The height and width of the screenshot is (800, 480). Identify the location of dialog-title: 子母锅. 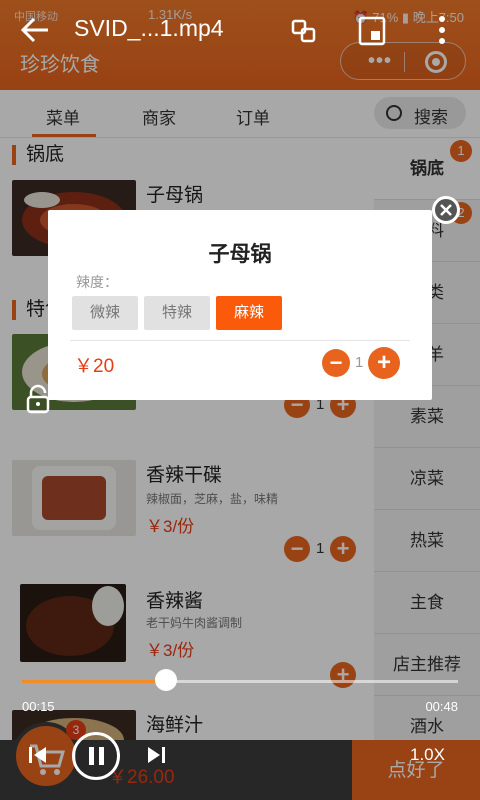
(240, 254).